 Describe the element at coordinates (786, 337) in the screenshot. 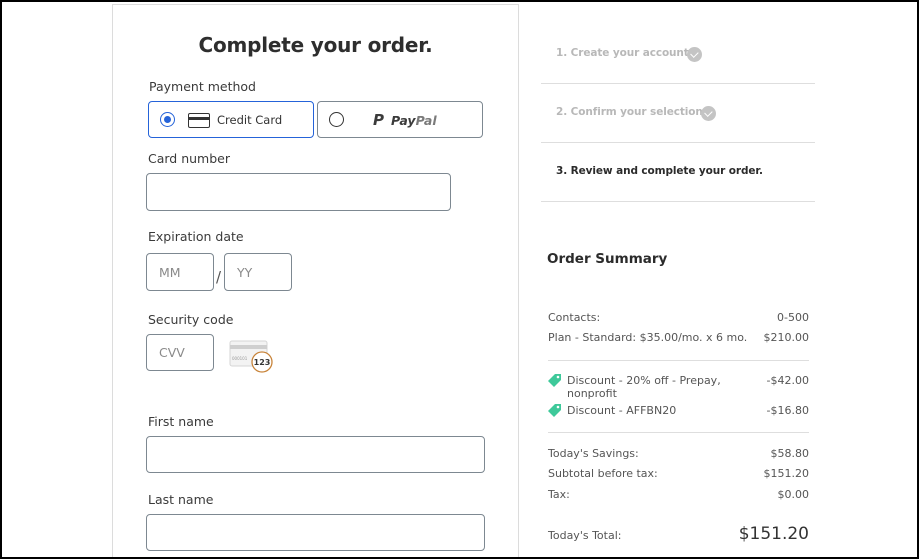

I see `summary-line-value: $210.00` at that location.